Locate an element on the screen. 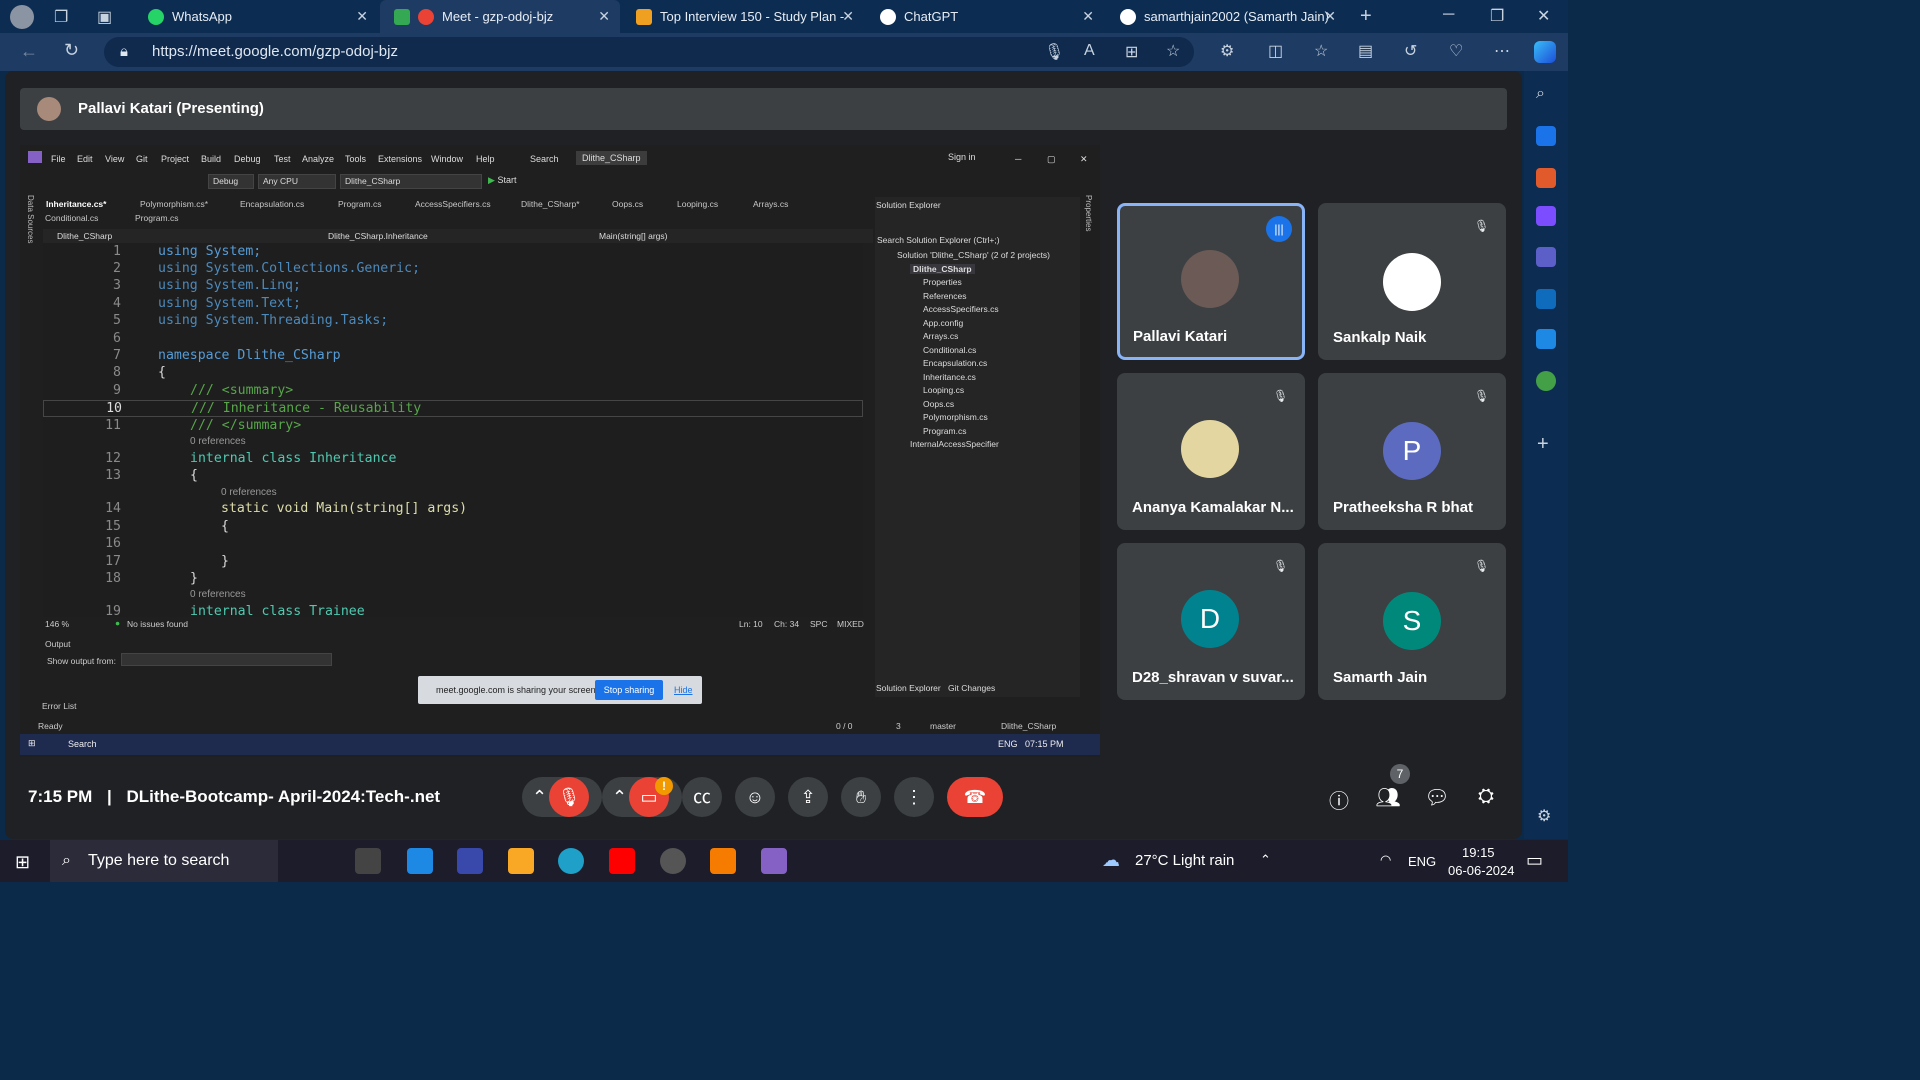 Image resolution: width=1920 pixels, height=1080 pixels. menu-extensions: Extensions is located at coordinates (400, 159).